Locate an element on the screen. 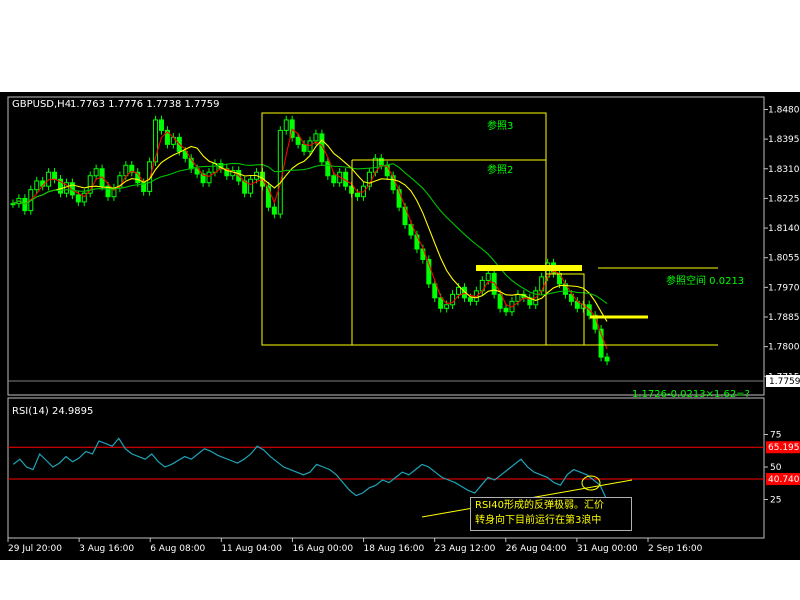 The width and height of the screenshot is (800, 600). rsi-label: RSI(14) is located at coordinates (30, 411).